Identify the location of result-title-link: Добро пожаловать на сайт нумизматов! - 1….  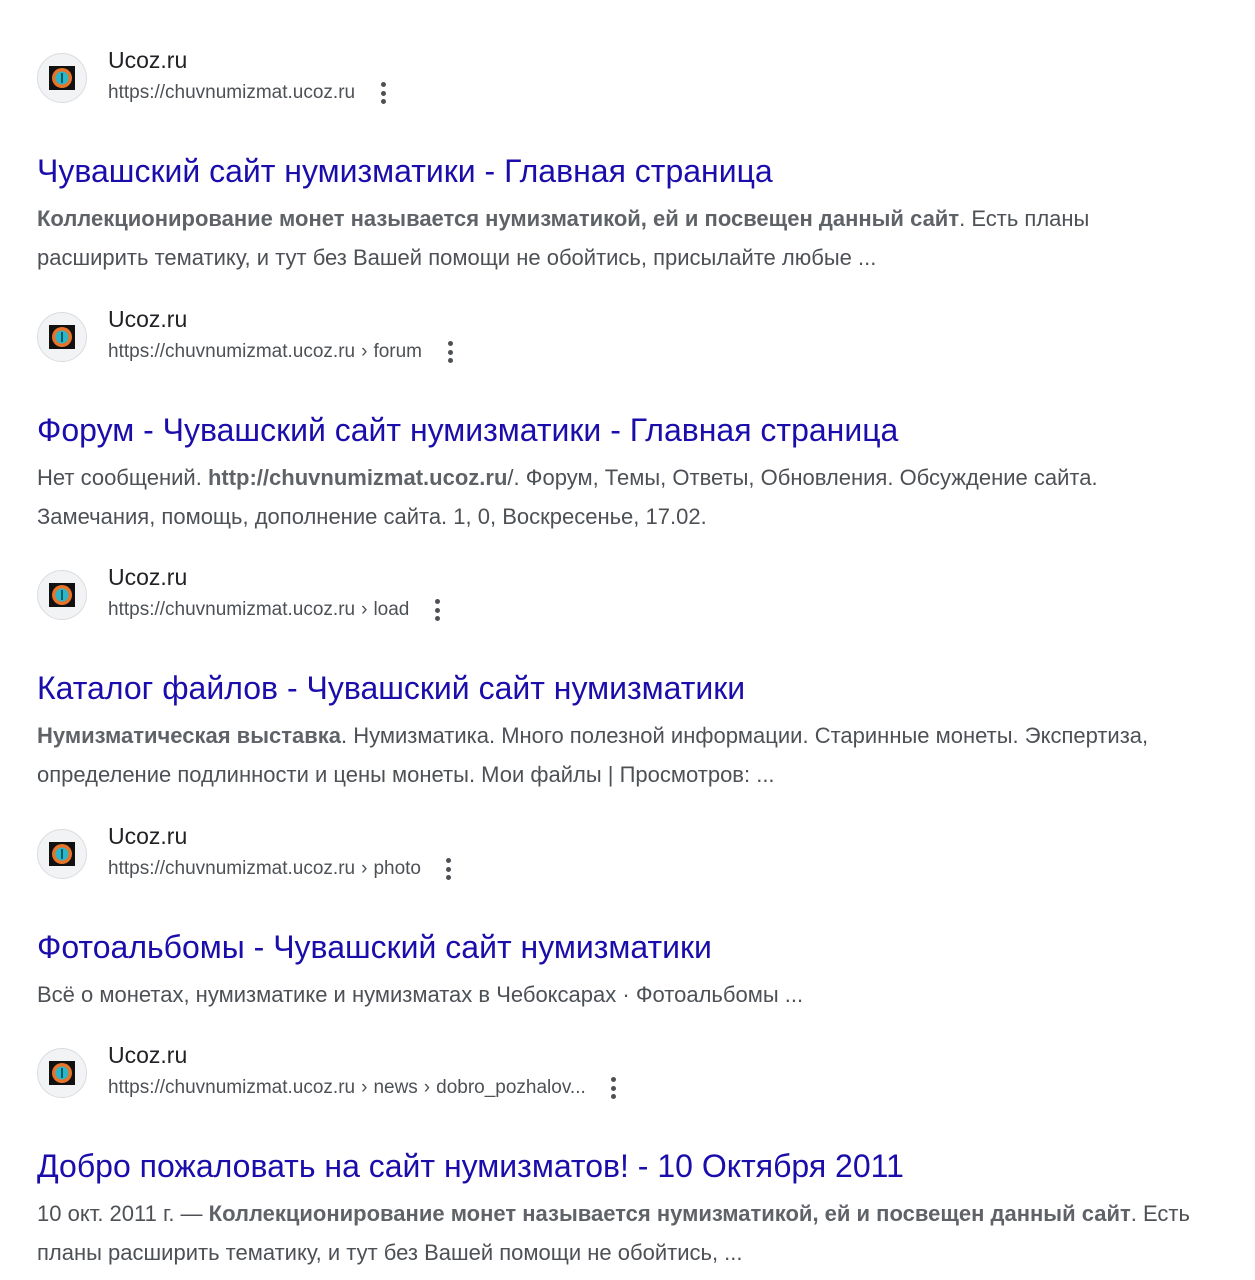
(470, 1166).